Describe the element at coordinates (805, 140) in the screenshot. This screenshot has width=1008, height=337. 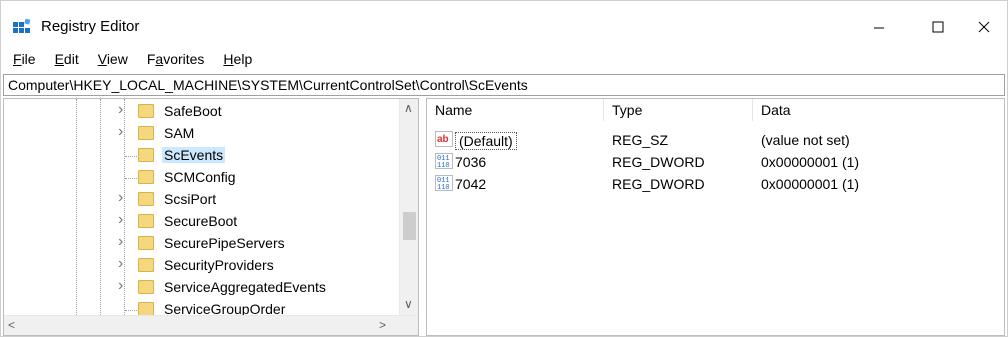
I see `value-data: (value not set)` at that location.